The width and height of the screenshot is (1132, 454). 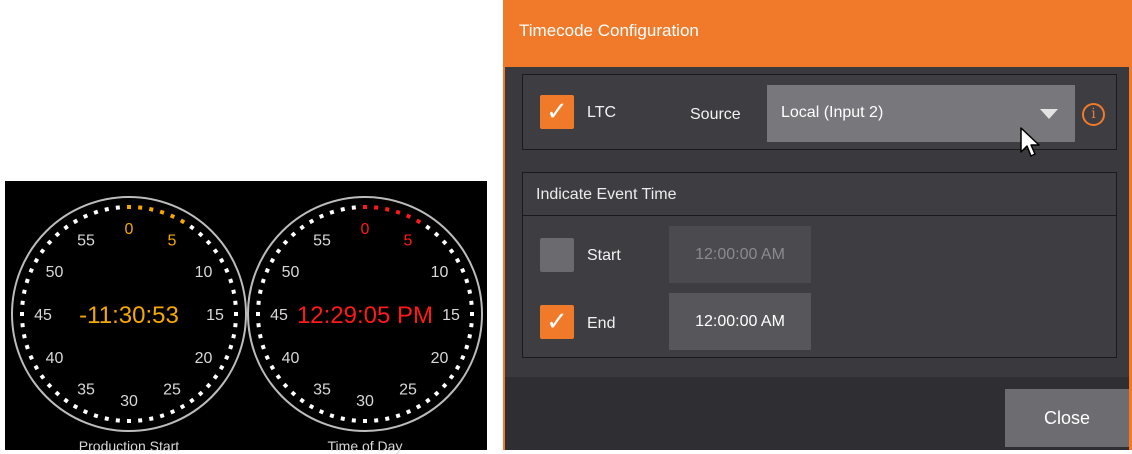 I want to click on start-label: Start, so click(x=604, y=255).